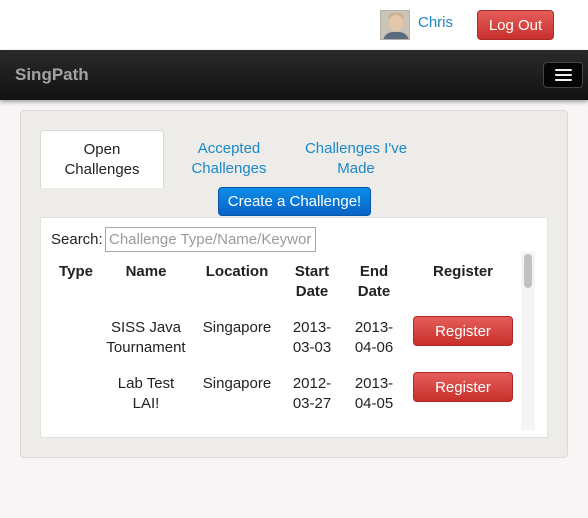 The image size is (588, 518). Describe the element at coordinates (515, 25) in the screenshot. I see `logout-button: Log Out` at that location.